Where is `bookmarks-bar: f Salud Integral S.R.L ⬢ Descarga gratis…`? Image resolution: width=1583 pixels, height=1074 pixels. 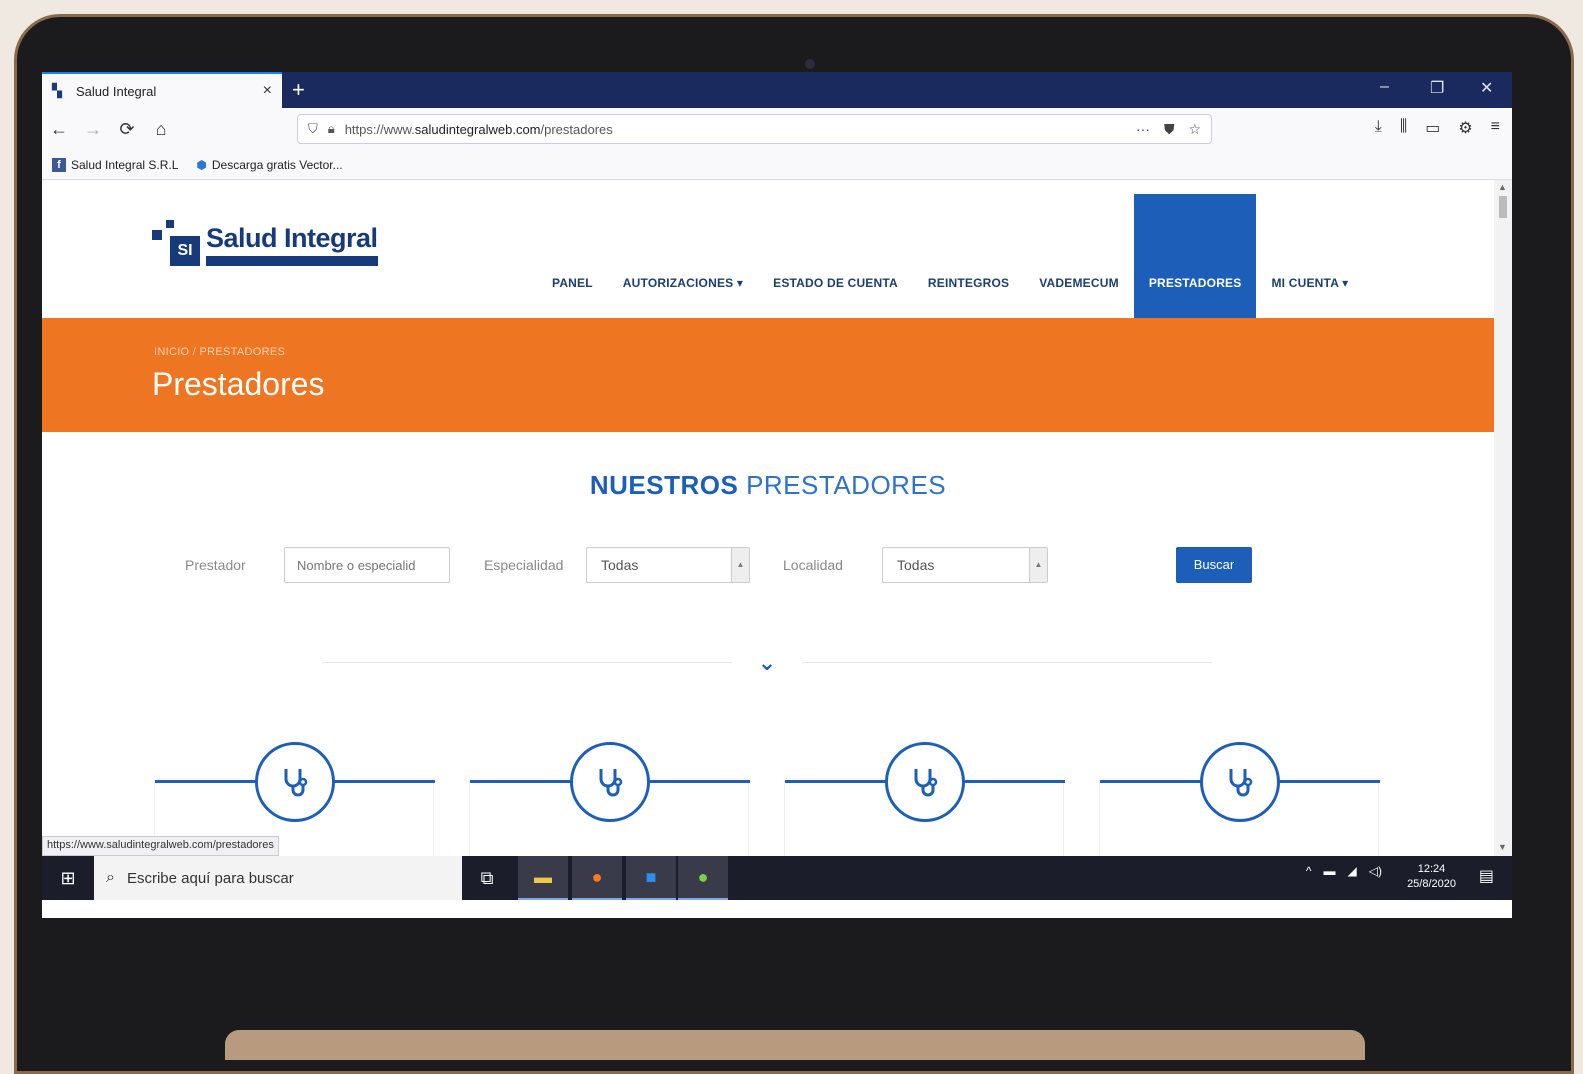 bookmarks-bar: f Salud Integral S.R.L ⬢ Descarga gratis… is located at coordinates (777, 165).